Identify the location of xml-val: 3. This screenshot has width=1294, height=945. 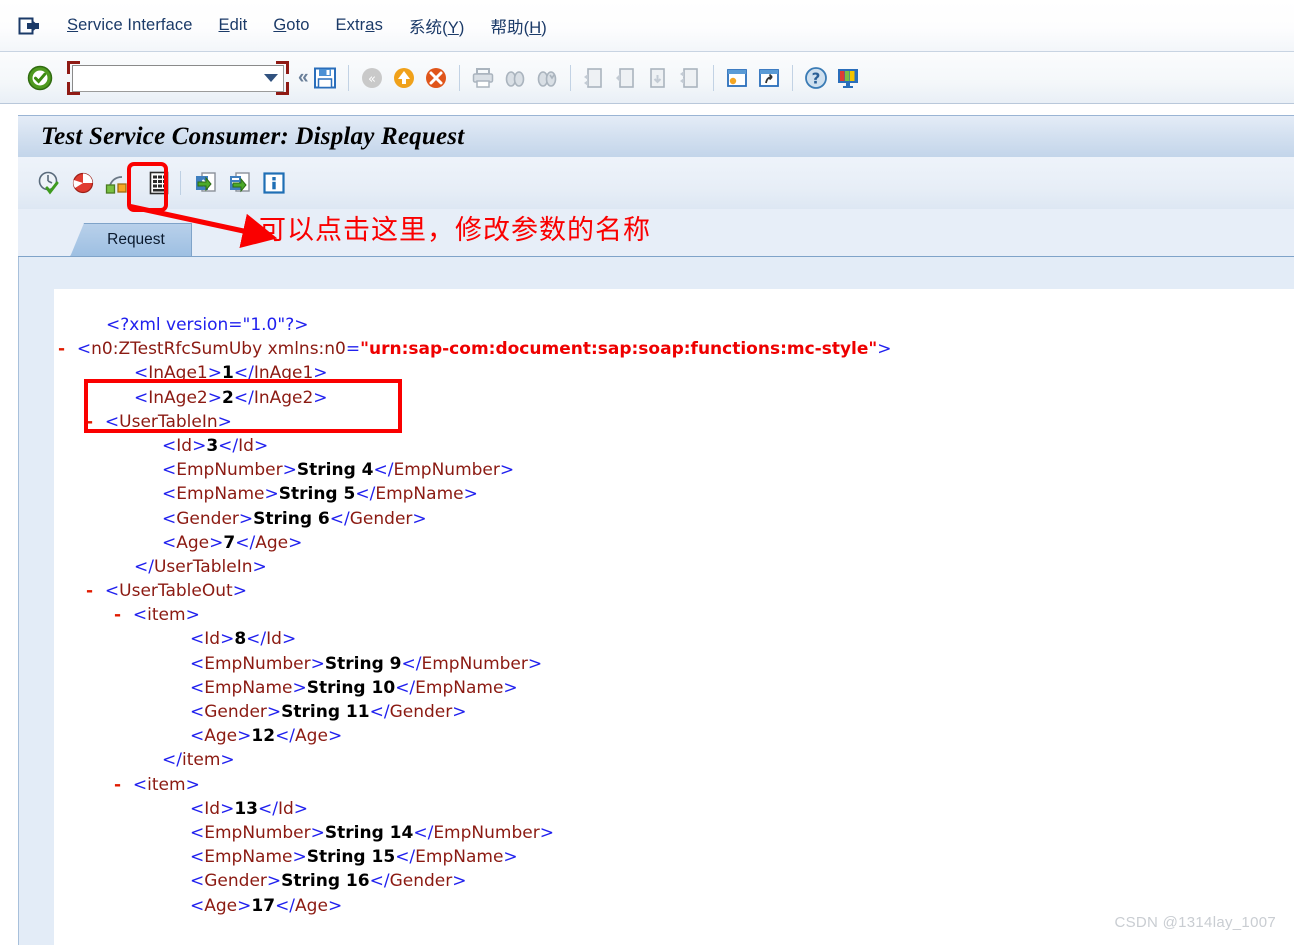
(212, 445).